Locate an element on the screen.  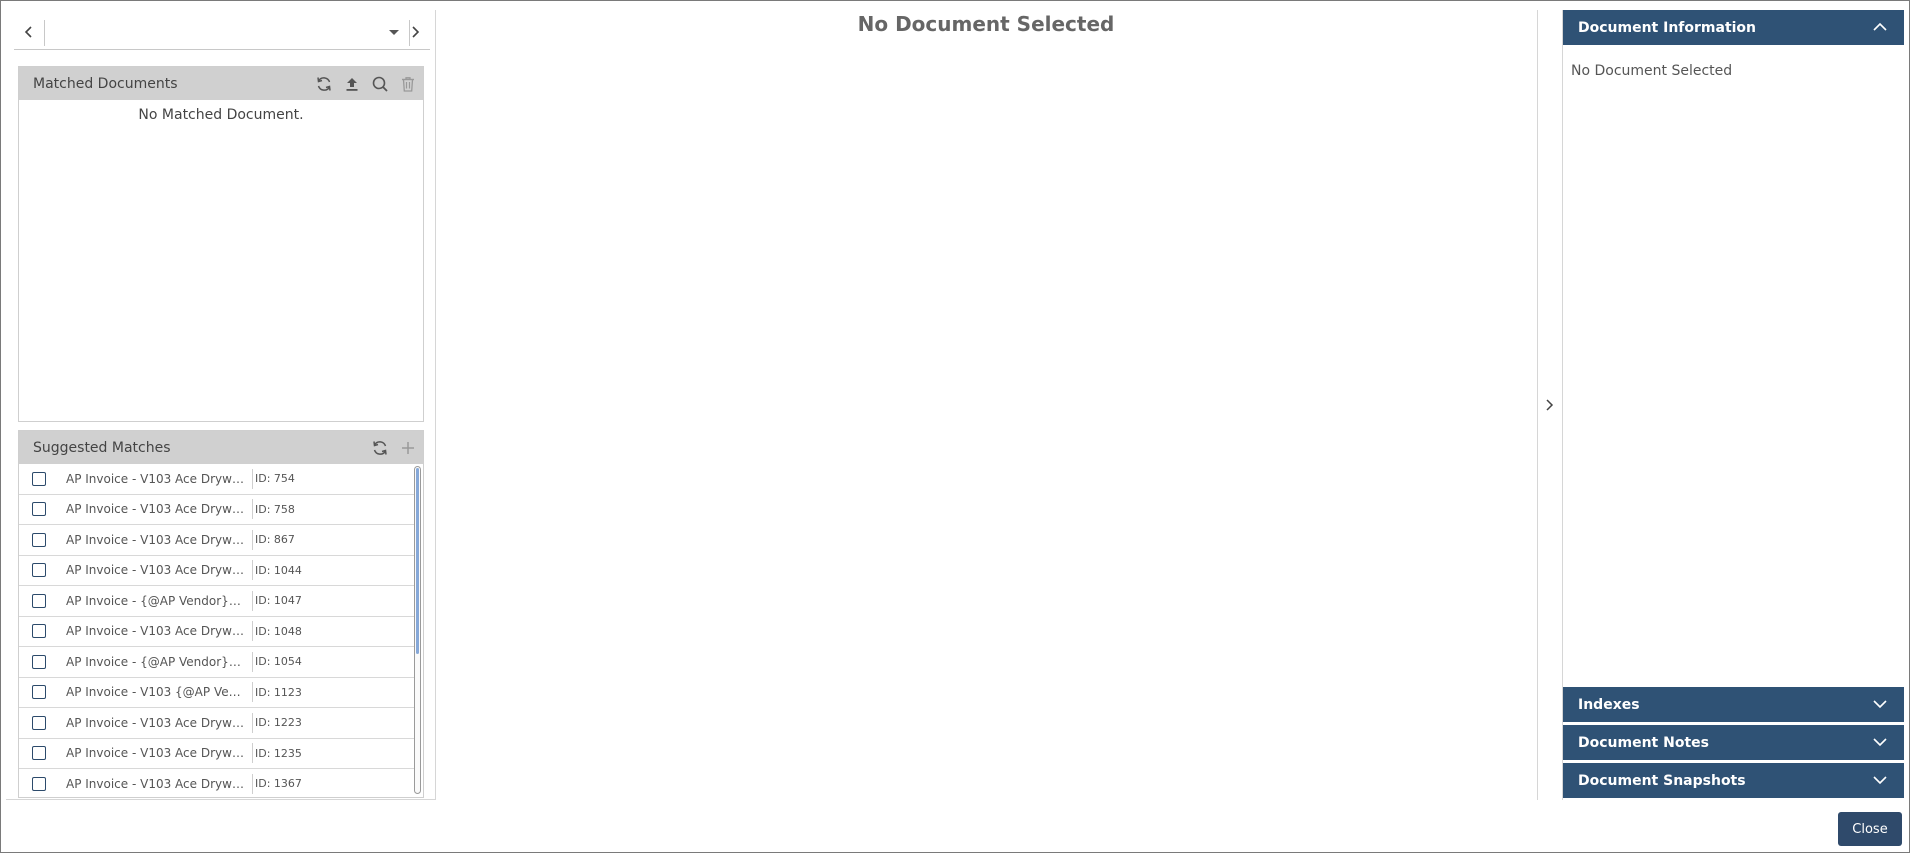
refresh-suggested-button is located at coordinates (380, 448).